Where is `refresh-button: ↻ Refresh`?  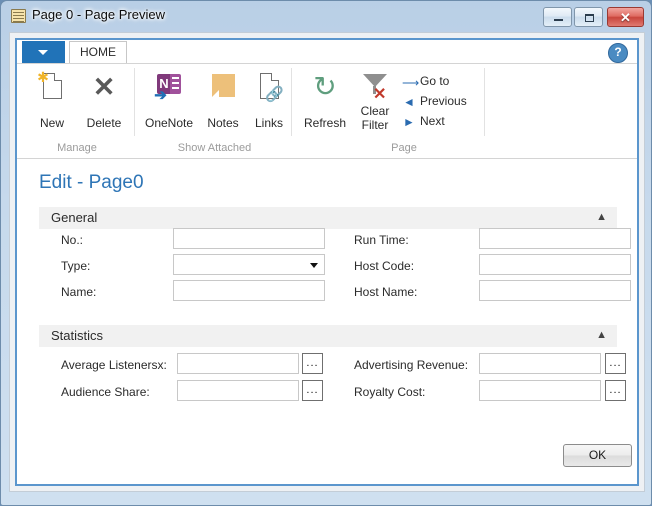
refresh-button: ↻ Refresh is located at coordinates (325, 101).